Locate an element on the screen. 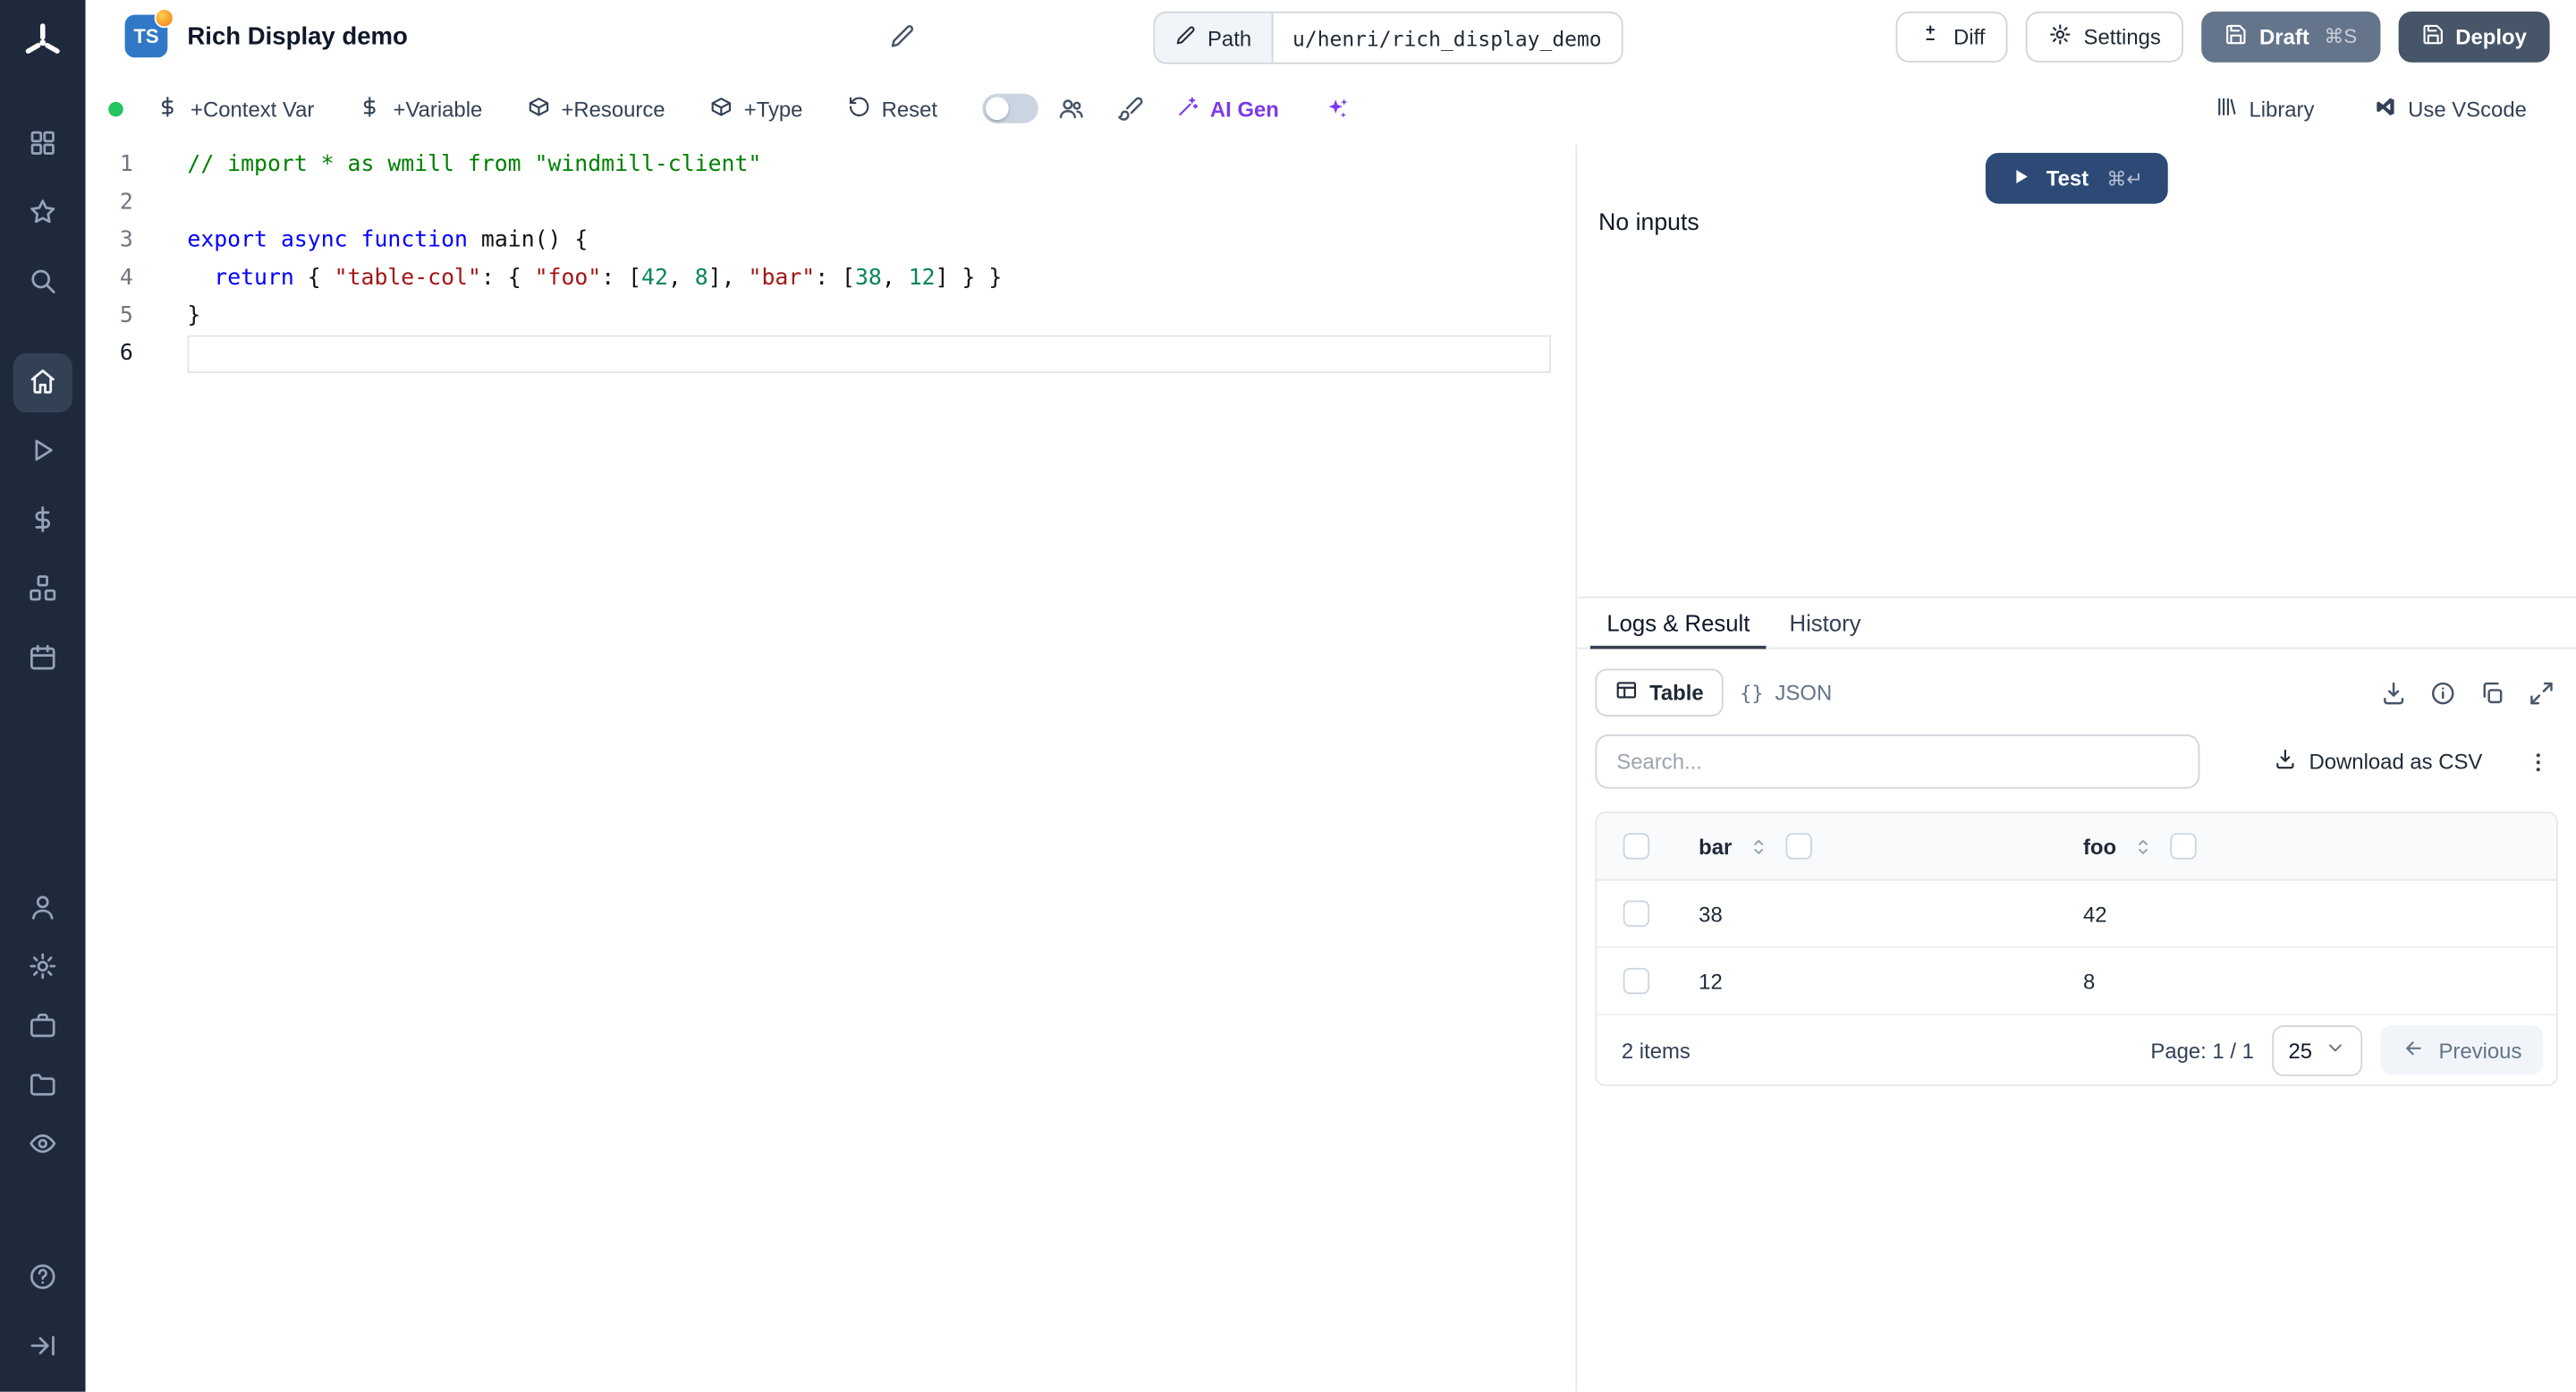  table-icon is located at coordinates (1627, 693).